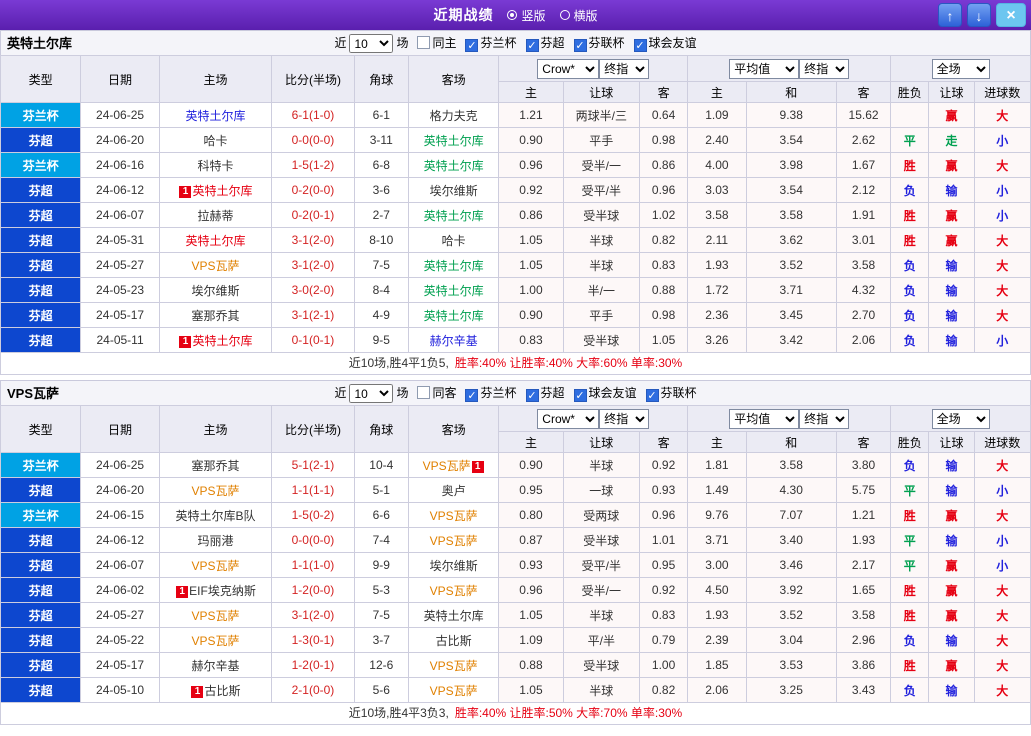 The height and width of the screenshot is (736, 1031). What do you see at coordinates (215, 290) in the screenshot?
I see `home-team-cell: 埃尔维斯` at bounding box center [215, 290].